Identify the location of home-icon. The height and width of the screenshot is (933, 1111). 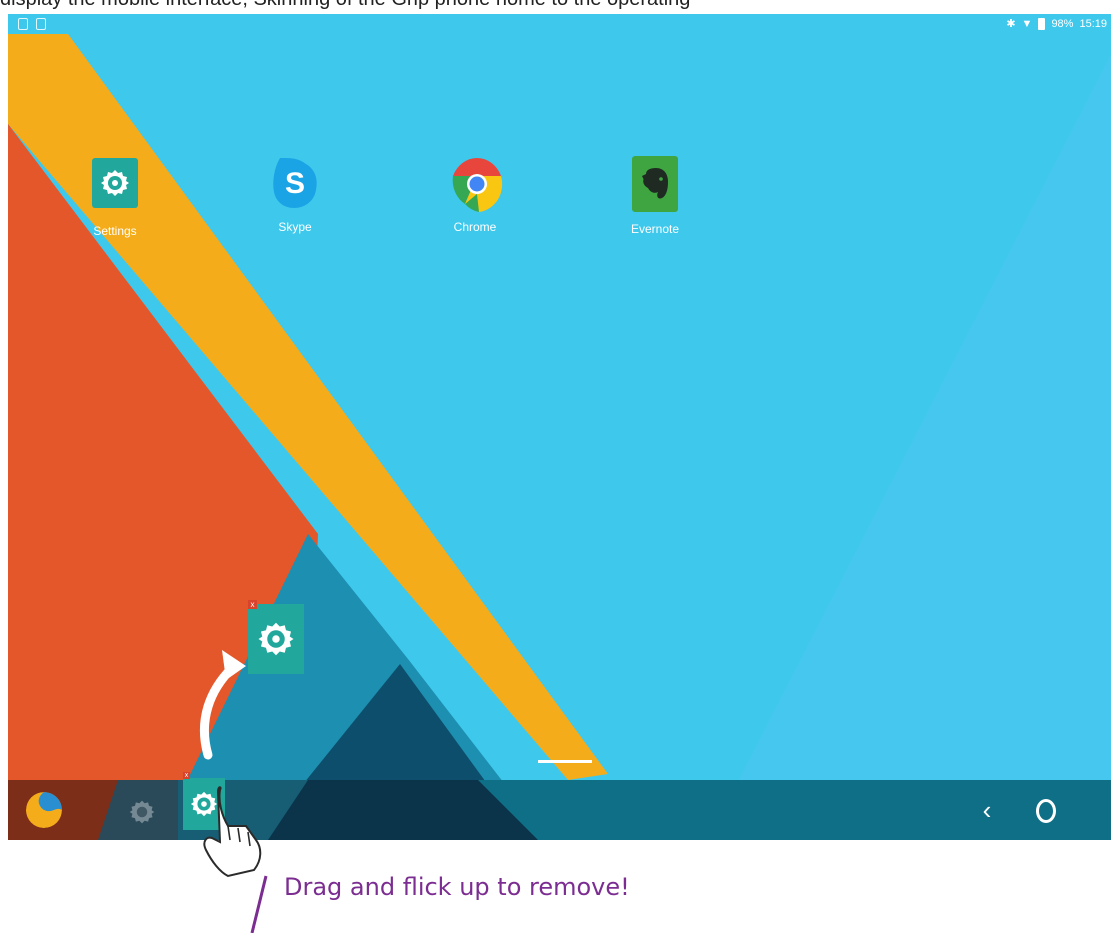
(1046, 811).